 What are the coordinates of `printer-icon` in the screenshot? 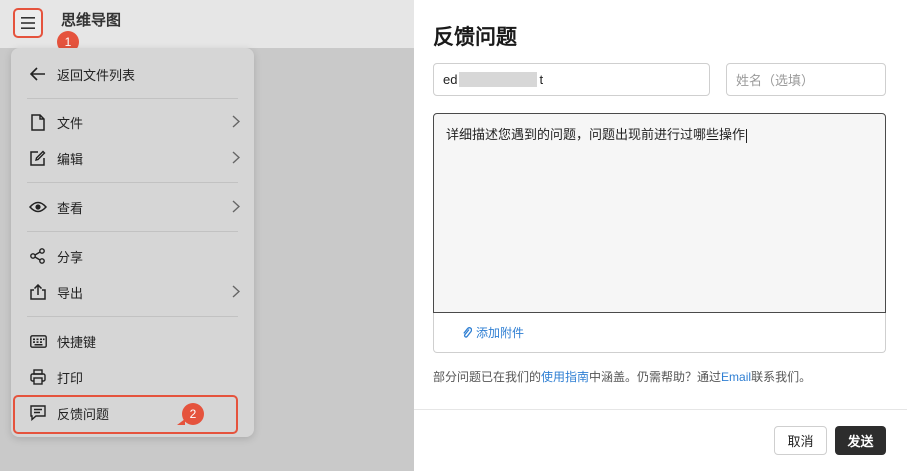 It's located at (38, 377).